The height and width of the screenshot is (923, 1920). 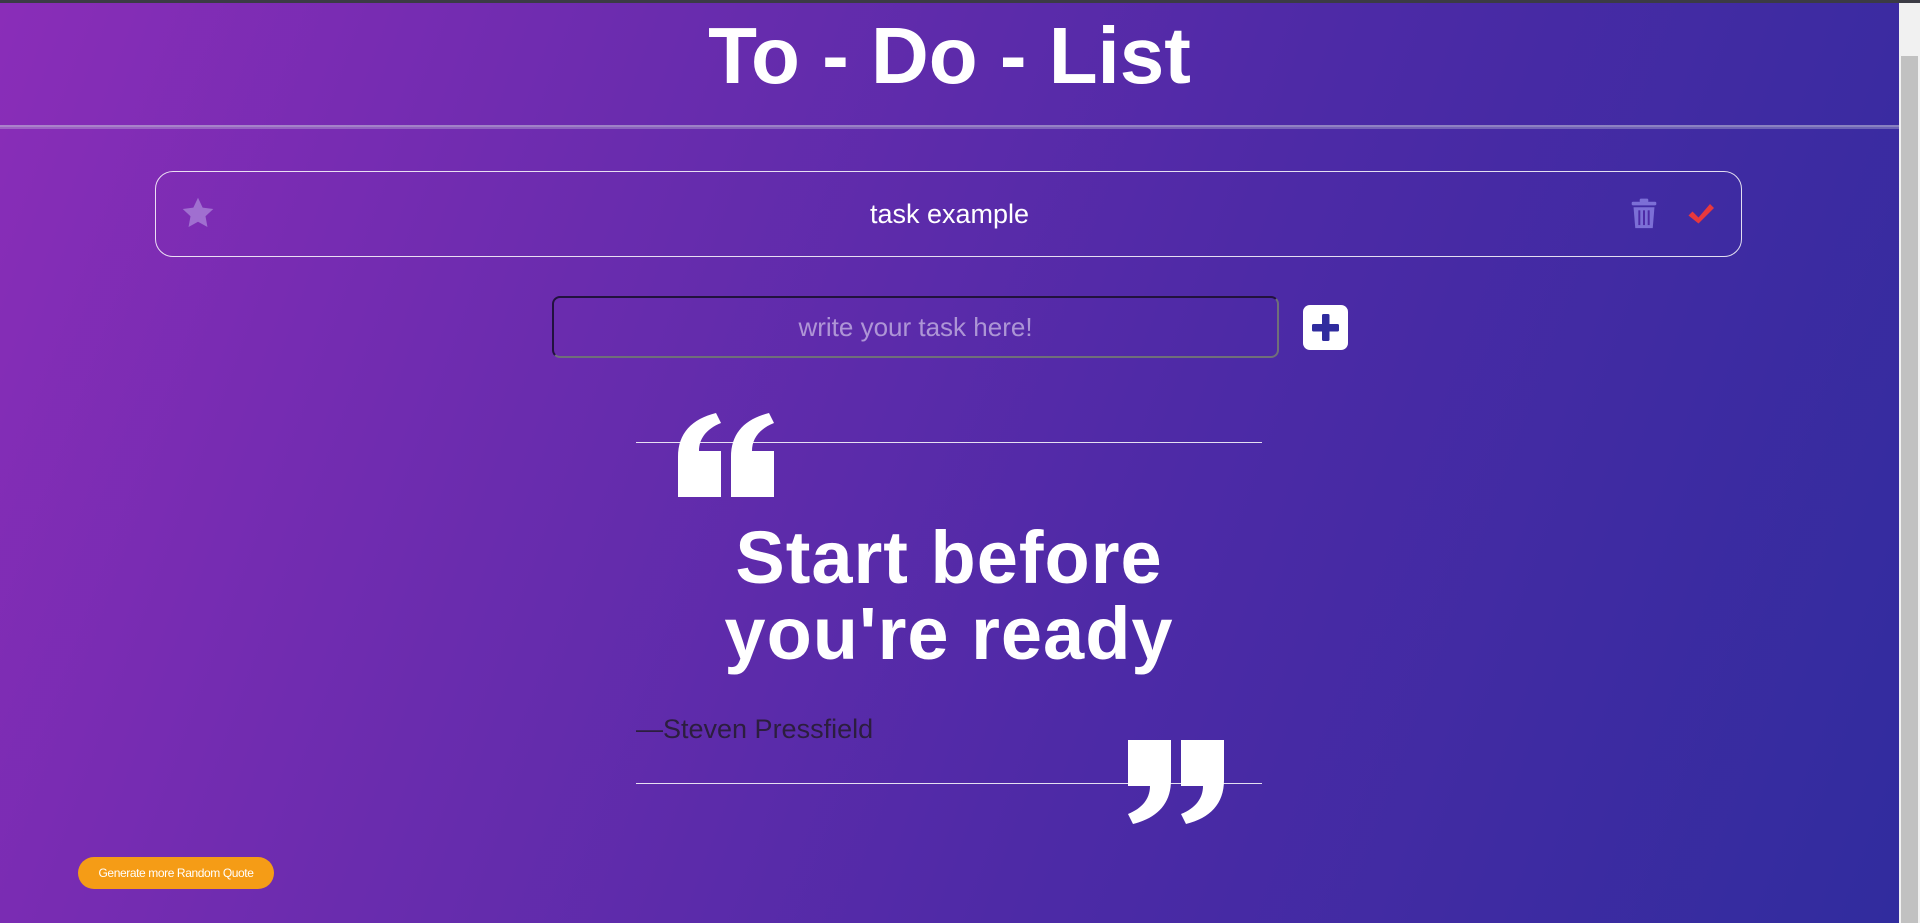 What do you see at coordinates (726, 457) in the screenshot?
I see `quote-open-icon` at bounding box center [726, 457].